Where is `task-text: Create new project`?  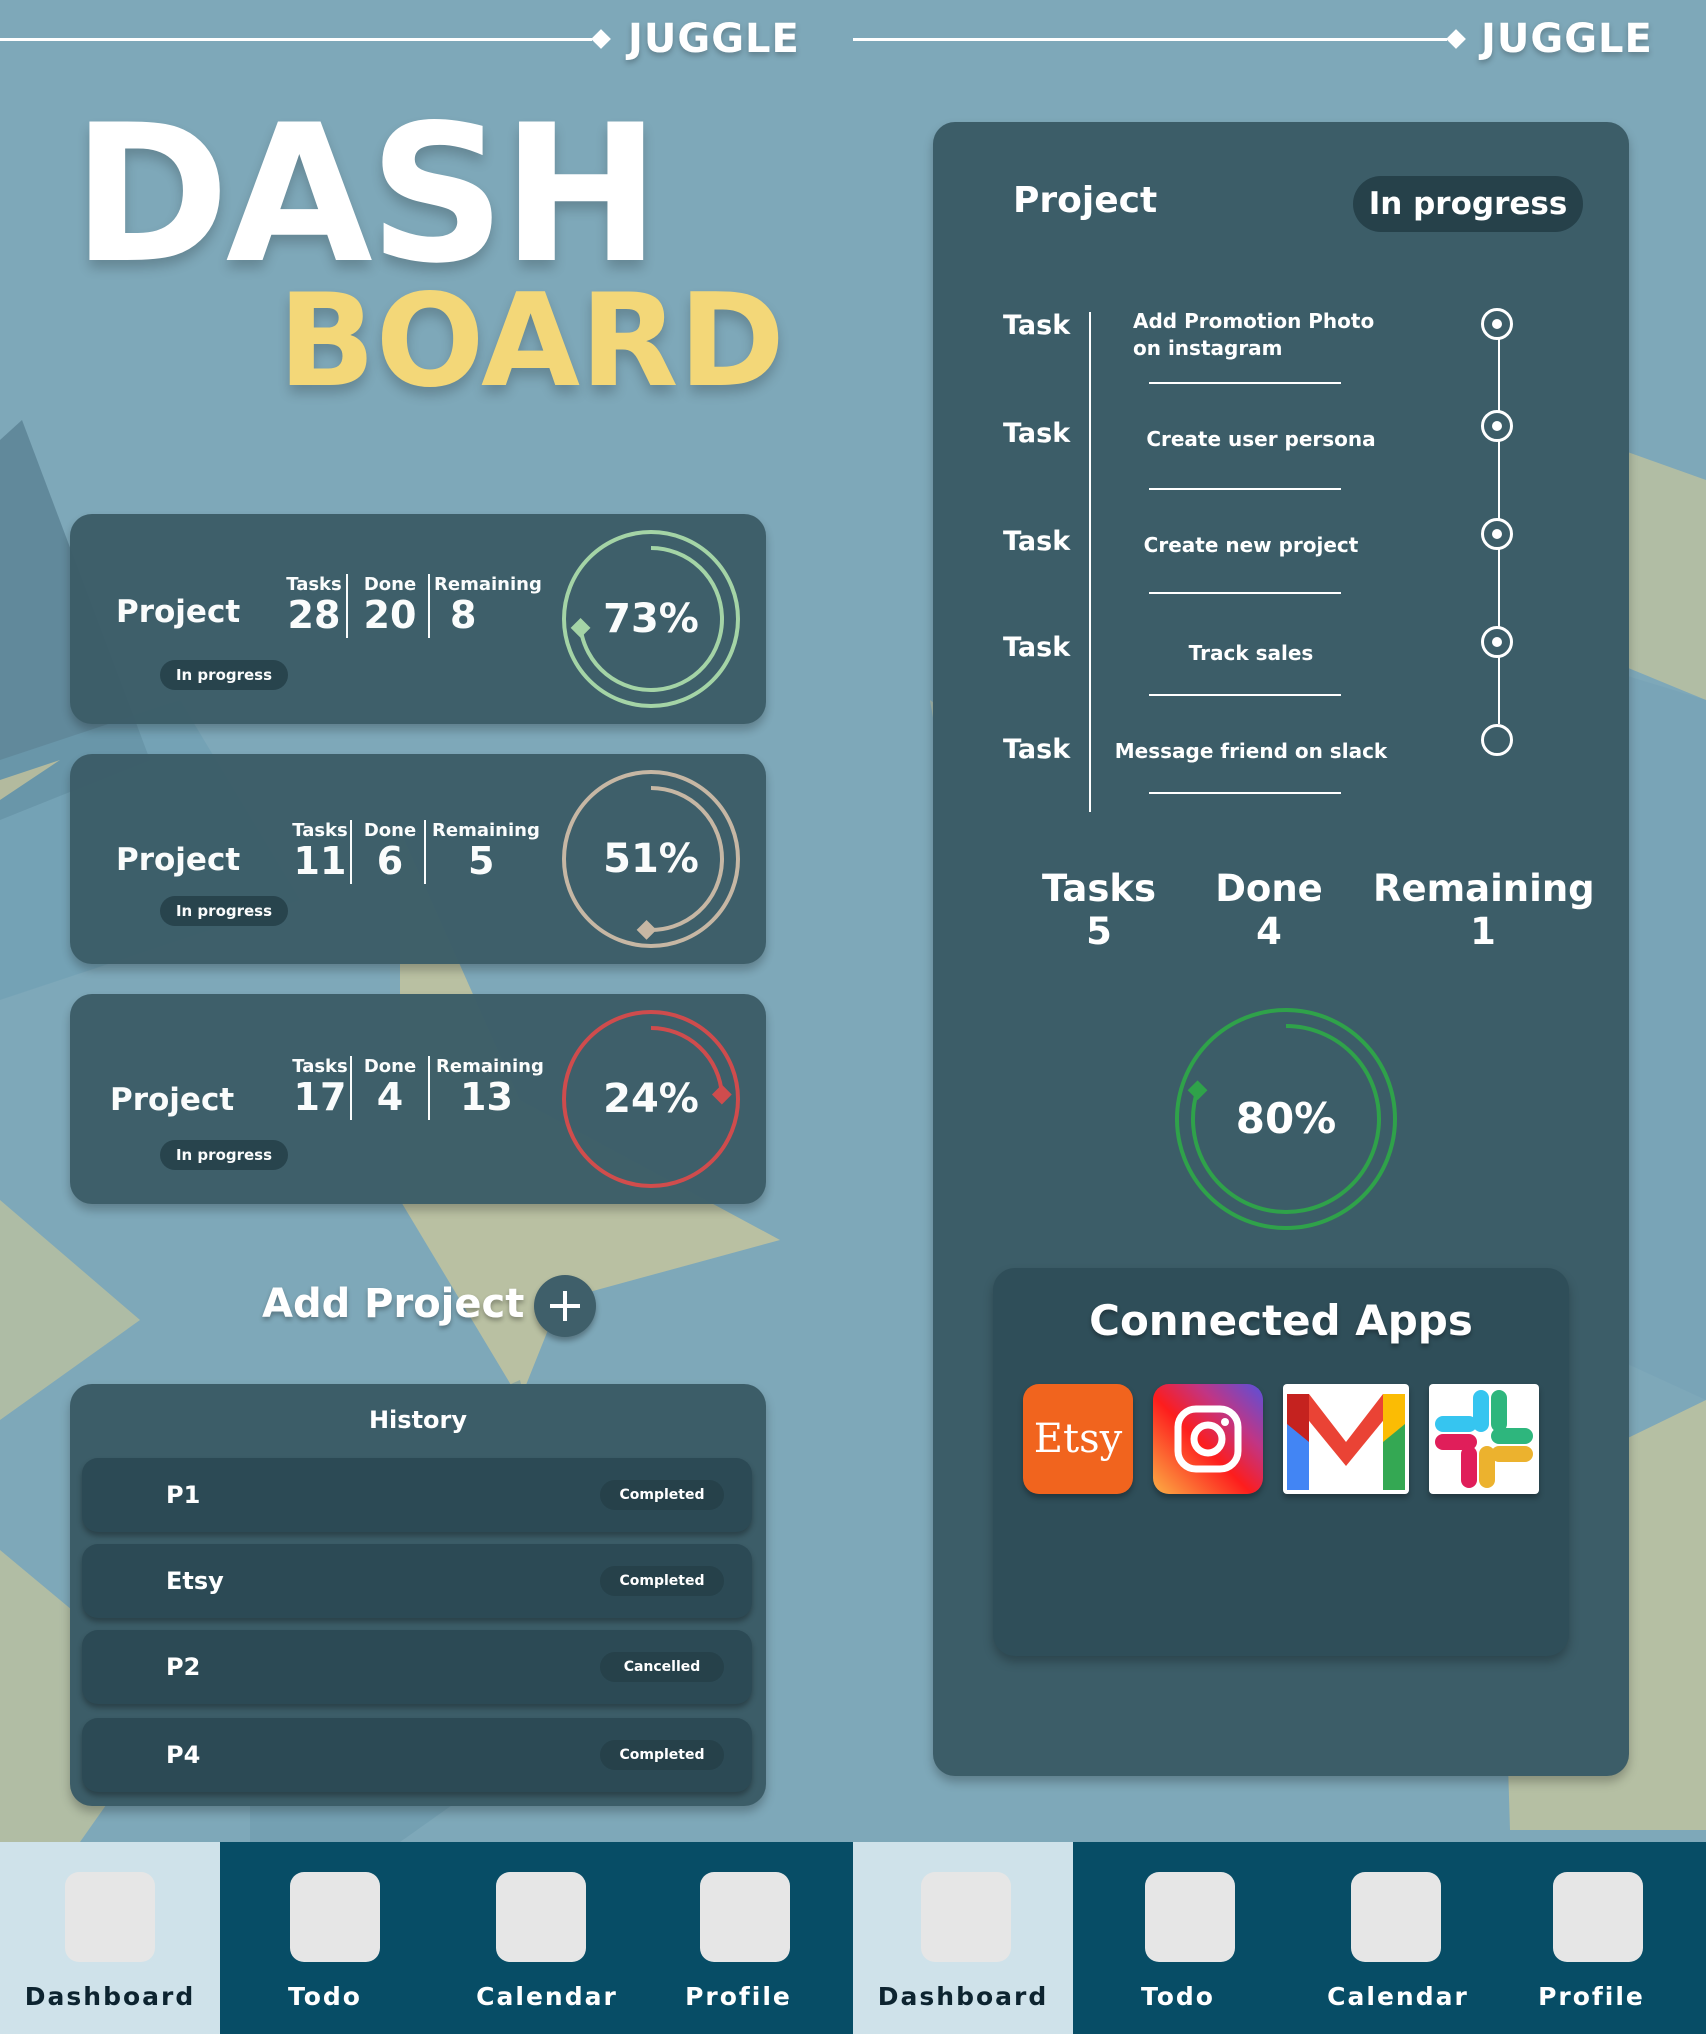
task-text: Create new project is located at coordinates (1251, 545).